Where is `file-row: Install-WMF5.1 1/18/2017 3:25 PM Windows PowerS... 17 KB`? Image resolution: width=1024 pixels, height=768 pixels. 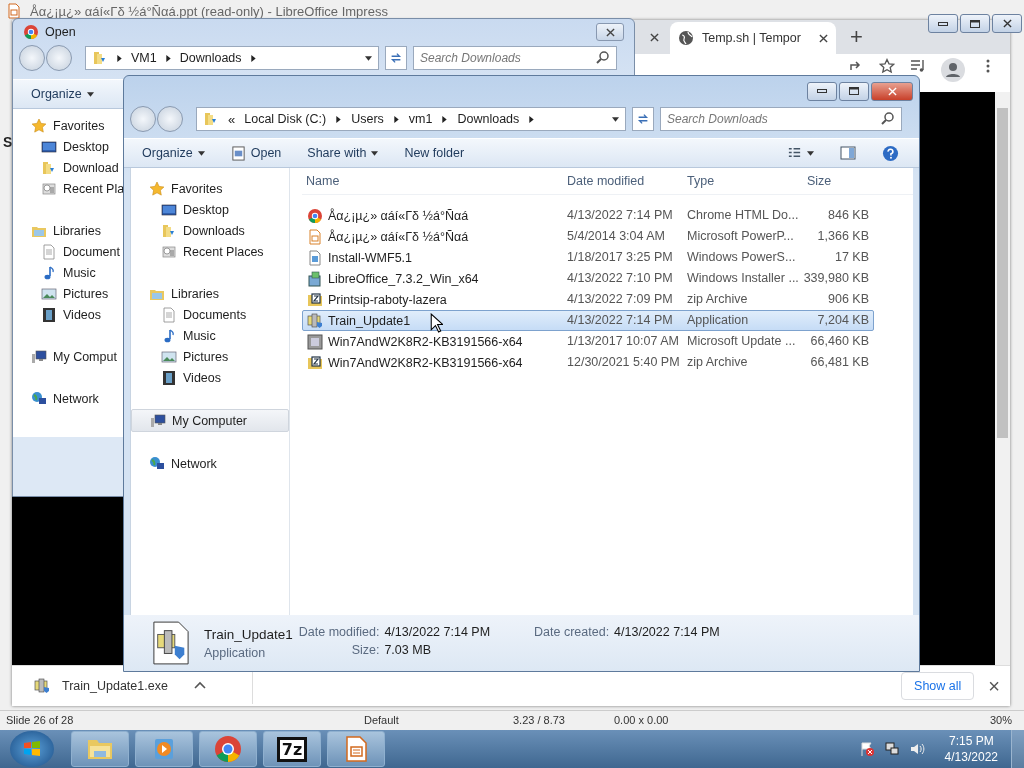
file-row: Install-WMF5.1 1/18/2017 3:25 PM Windows PowerS... 17 KB is located at coordinates (588, 257).